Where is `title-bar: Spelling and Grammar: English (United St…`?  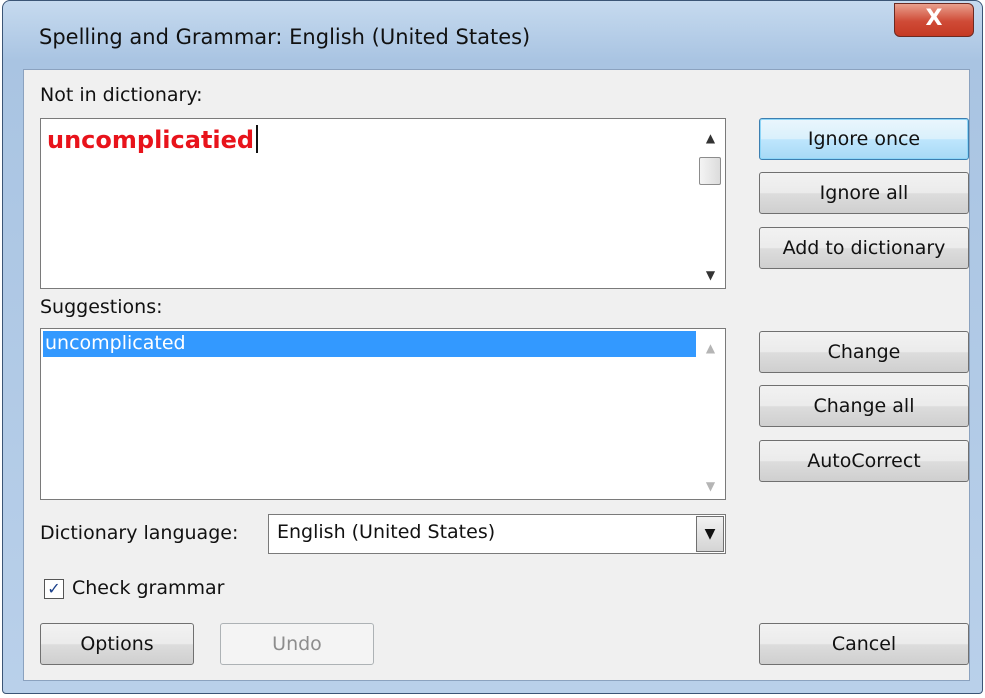
title-bar: Spelling and Grammar: English (United St… is located at coordinates (492, 38).